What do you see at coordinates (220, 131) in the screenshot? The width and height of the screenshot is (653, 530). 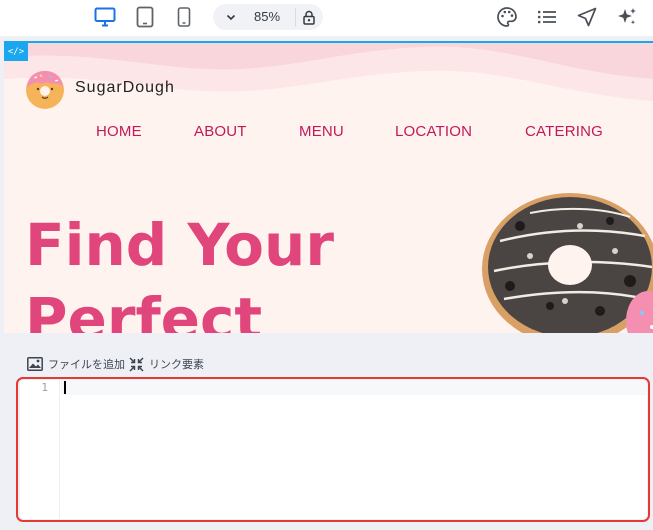 I see `nav-link-about: ABOUT` at bounding box center [220, 131].